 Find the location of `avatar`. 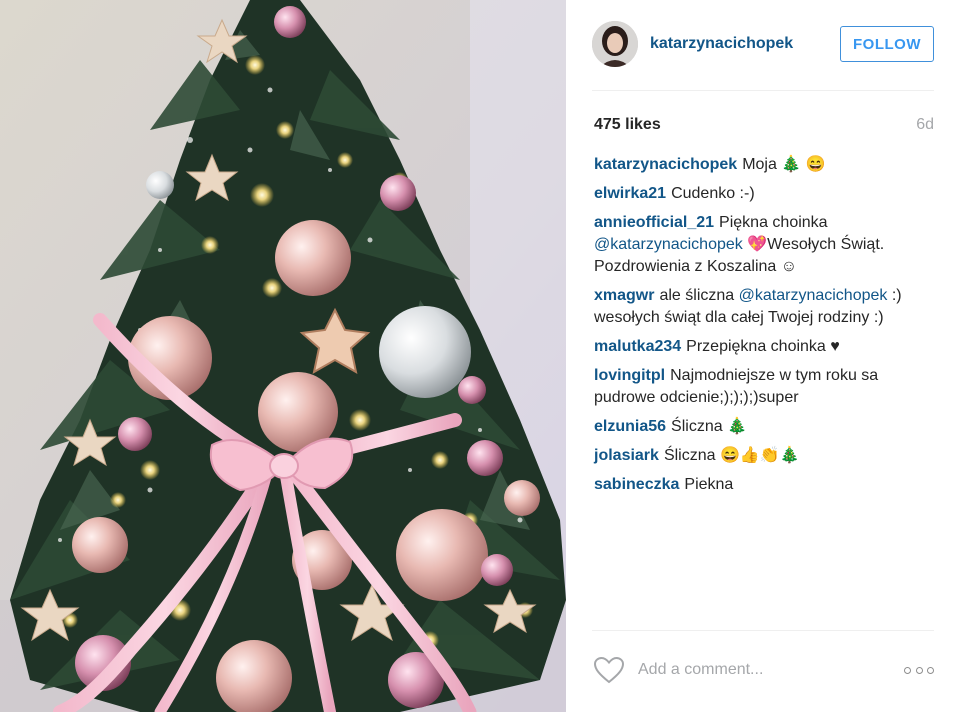

avatar is located at coordinates (615, 44).